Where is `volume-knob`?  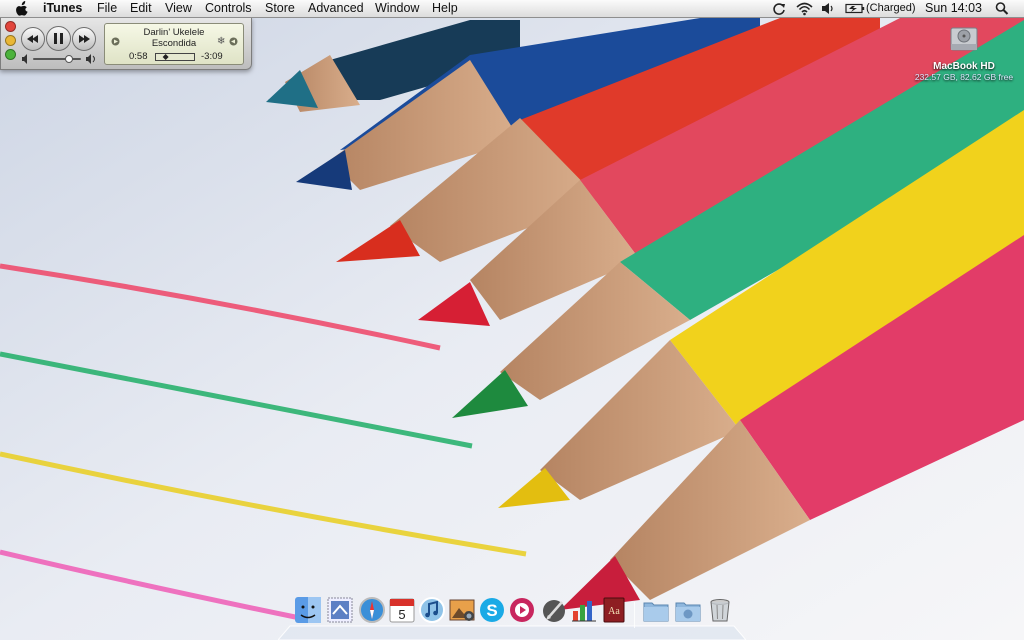
volume-knob is located at coordinates (69, 59).